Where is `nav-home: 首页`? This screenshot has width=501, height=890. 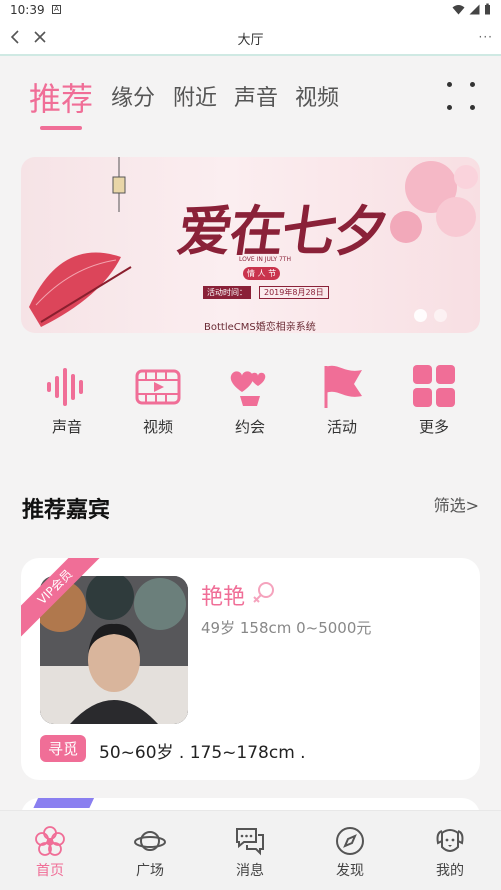
nav-home: 首页 is located at coordinates (50, 852).